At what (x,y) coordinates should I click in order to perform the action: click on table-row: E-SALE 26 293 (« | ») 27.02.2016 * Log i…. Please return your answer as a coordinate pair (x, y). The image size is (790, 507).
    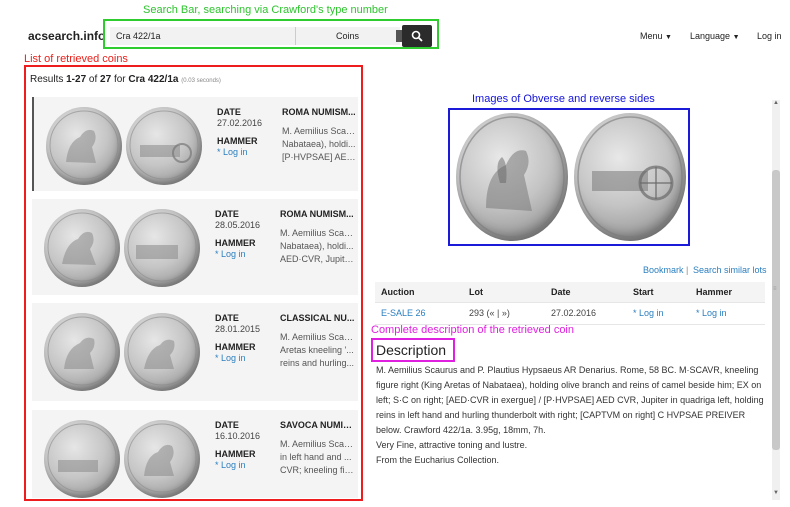
    Looking at the image, I should click on (570, 313).